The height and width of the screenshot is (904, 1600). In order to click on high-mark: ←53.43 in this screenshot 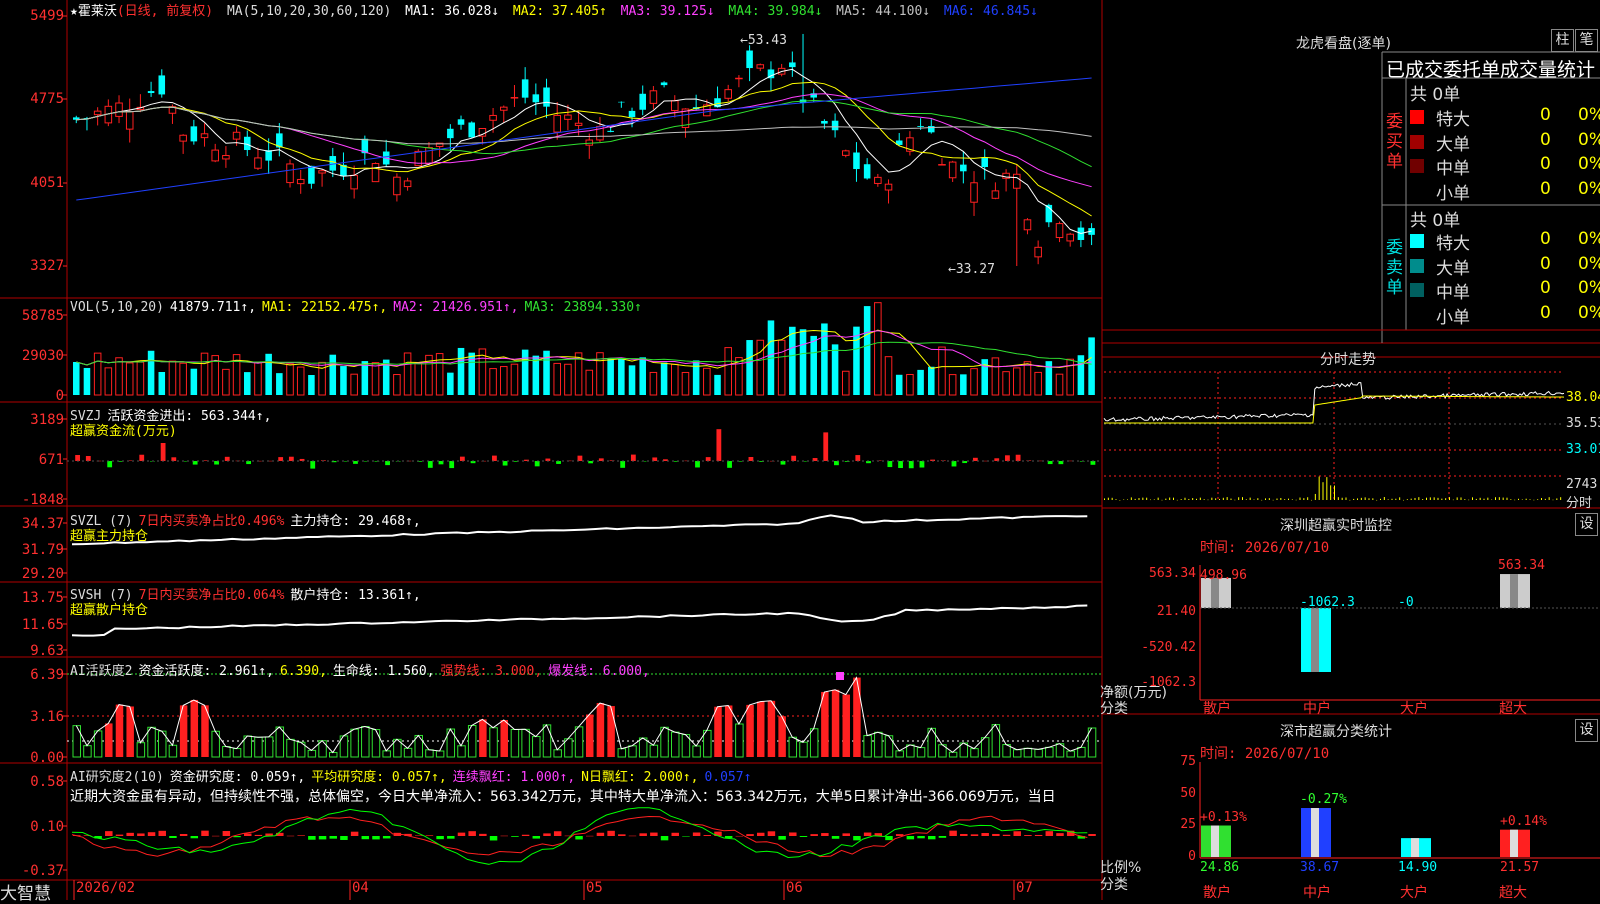, I will do `click(763, 40)`.